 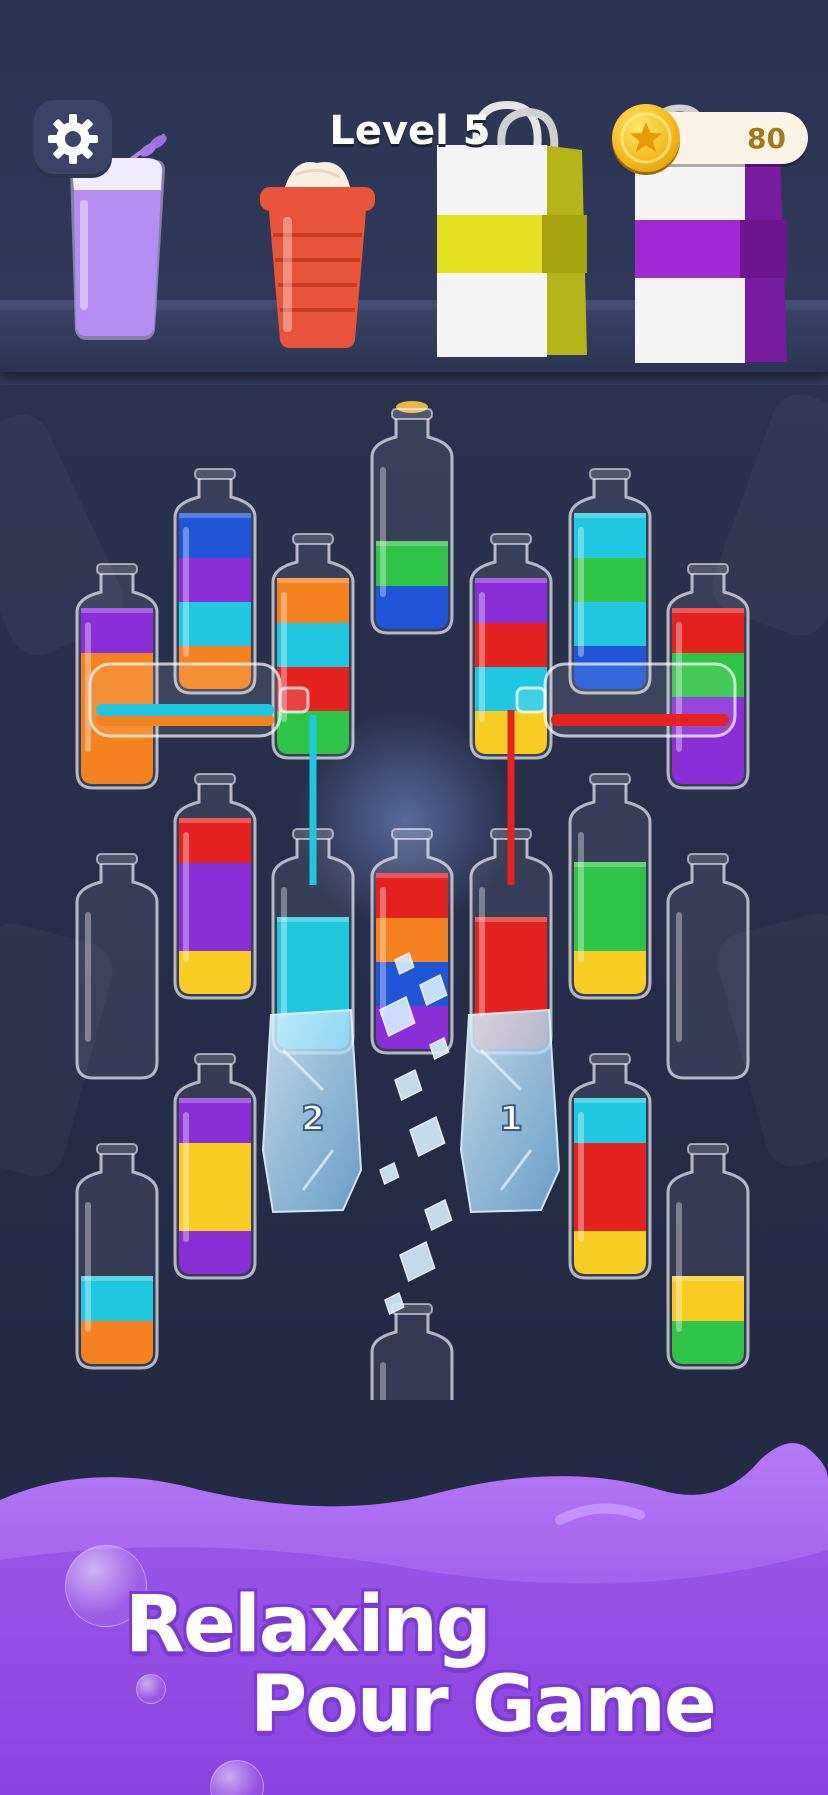 What do you see at coordinates (511, 1119) in the screenshot?
I see `freeze-counter: 1` at bounding box center [511, 1119].